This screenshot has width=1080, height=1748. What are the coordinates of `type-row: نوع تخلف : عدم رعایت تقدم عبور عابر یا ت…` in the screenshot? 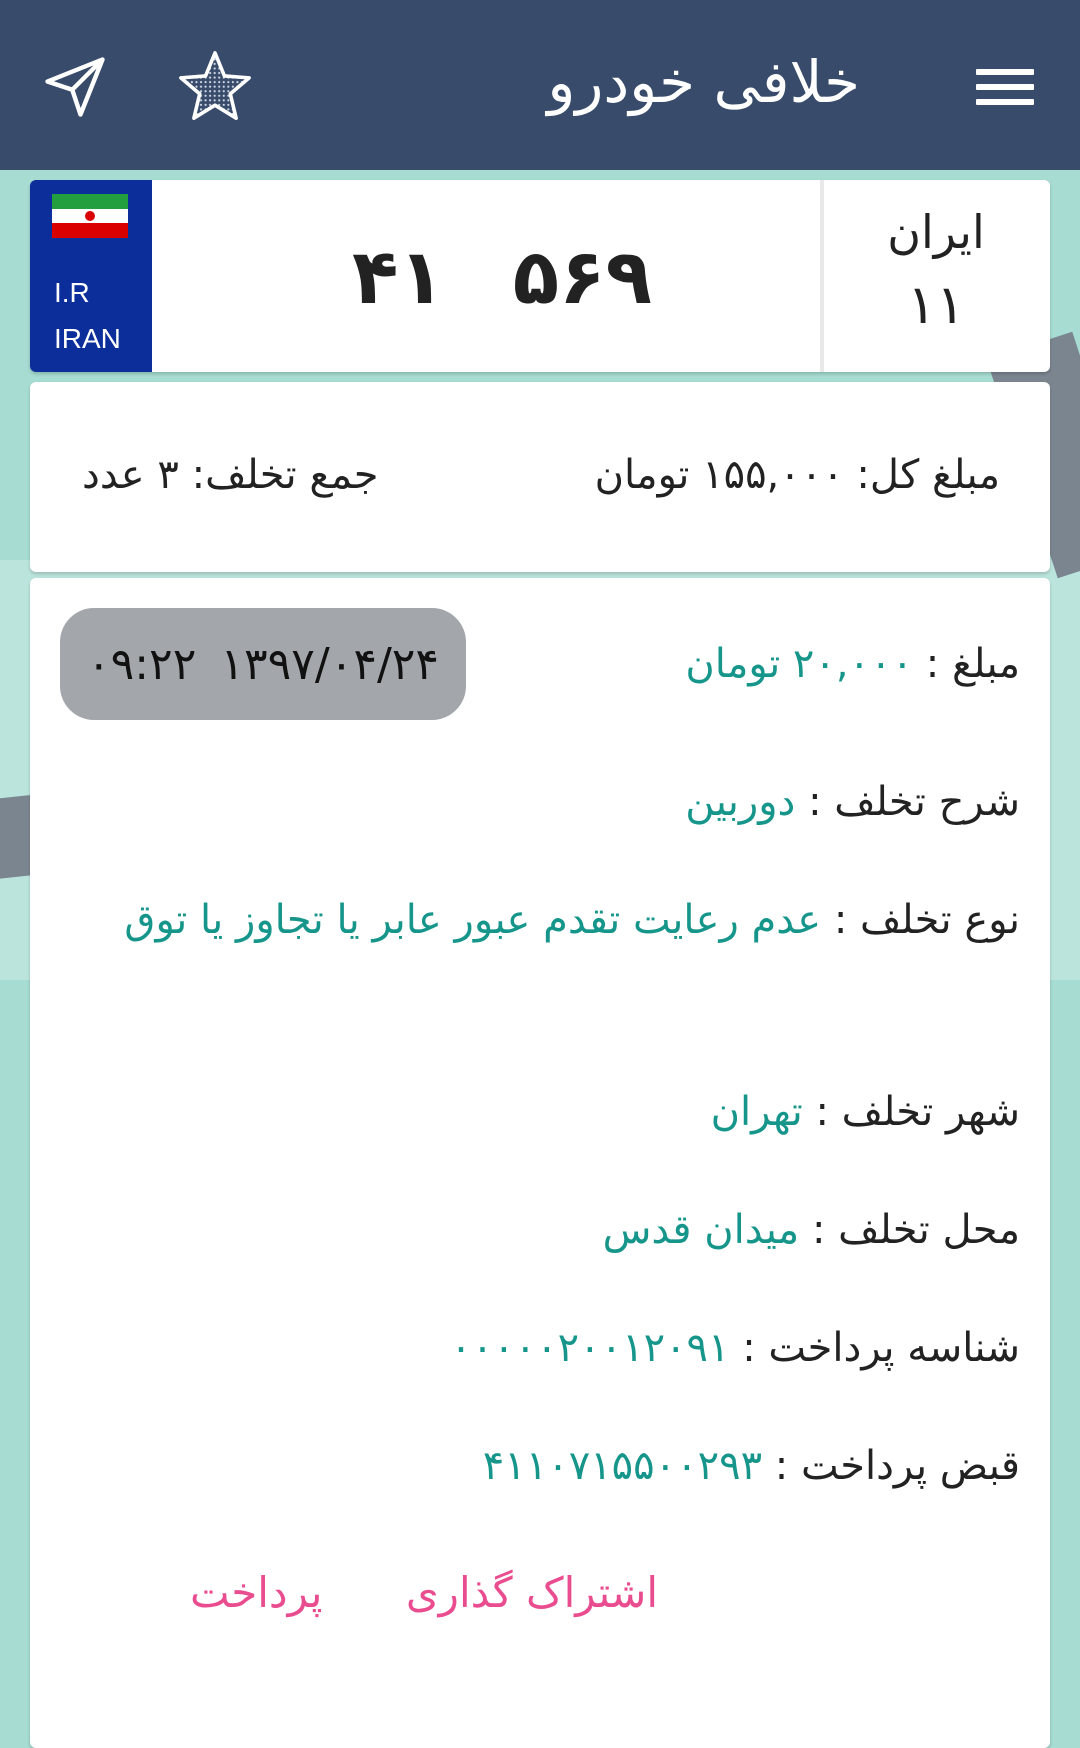 It's located at (560, 920).